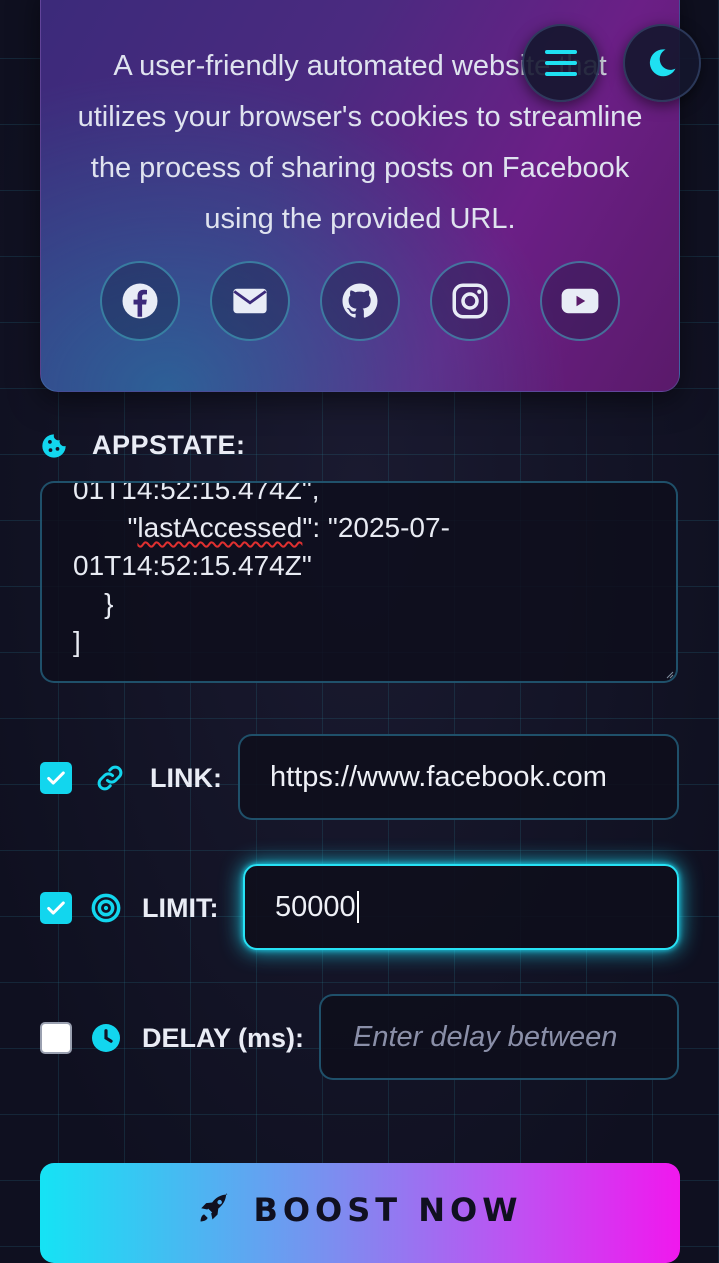 Image resolution: width=719 pixels, height=1263 pixels. I want to click on link-label: LINK:, so click(186, 777).